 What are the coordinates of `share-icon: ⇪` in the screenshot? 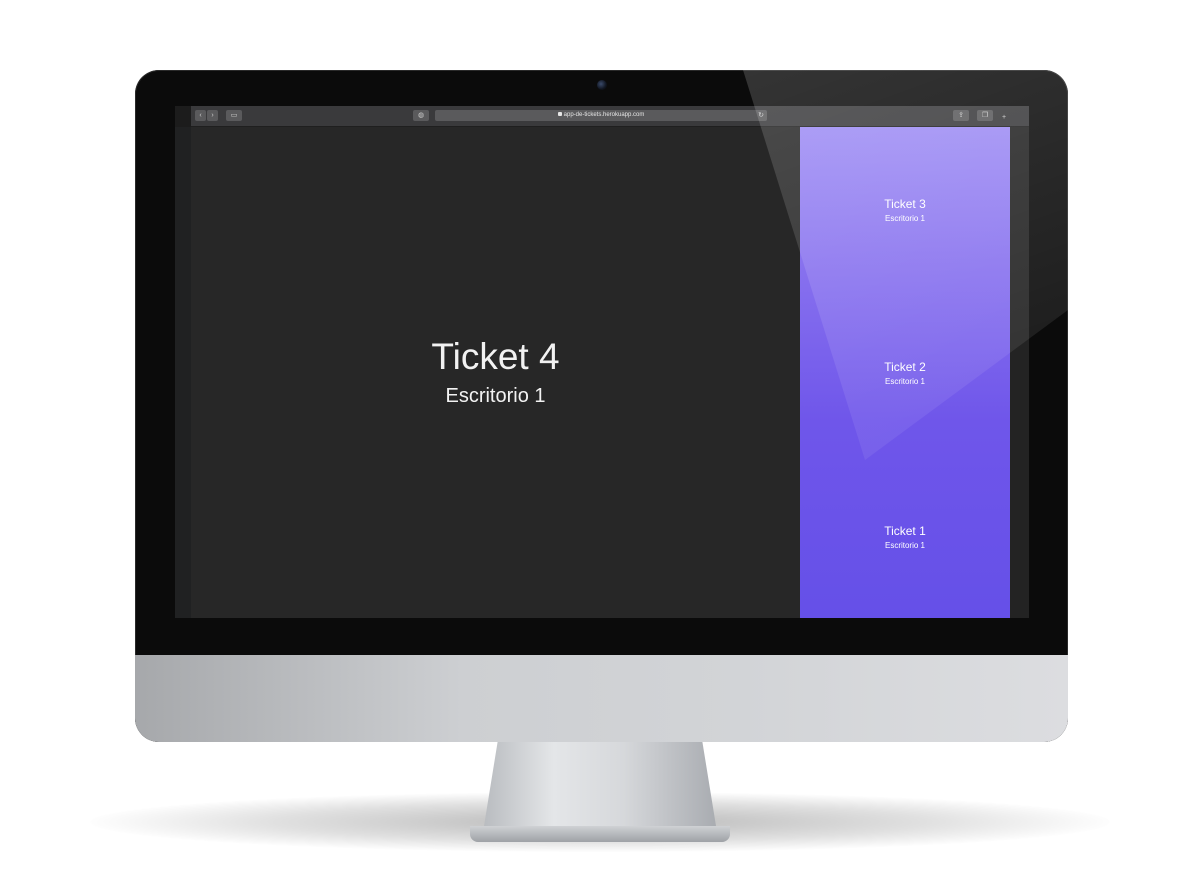 It's located at (961, 115).